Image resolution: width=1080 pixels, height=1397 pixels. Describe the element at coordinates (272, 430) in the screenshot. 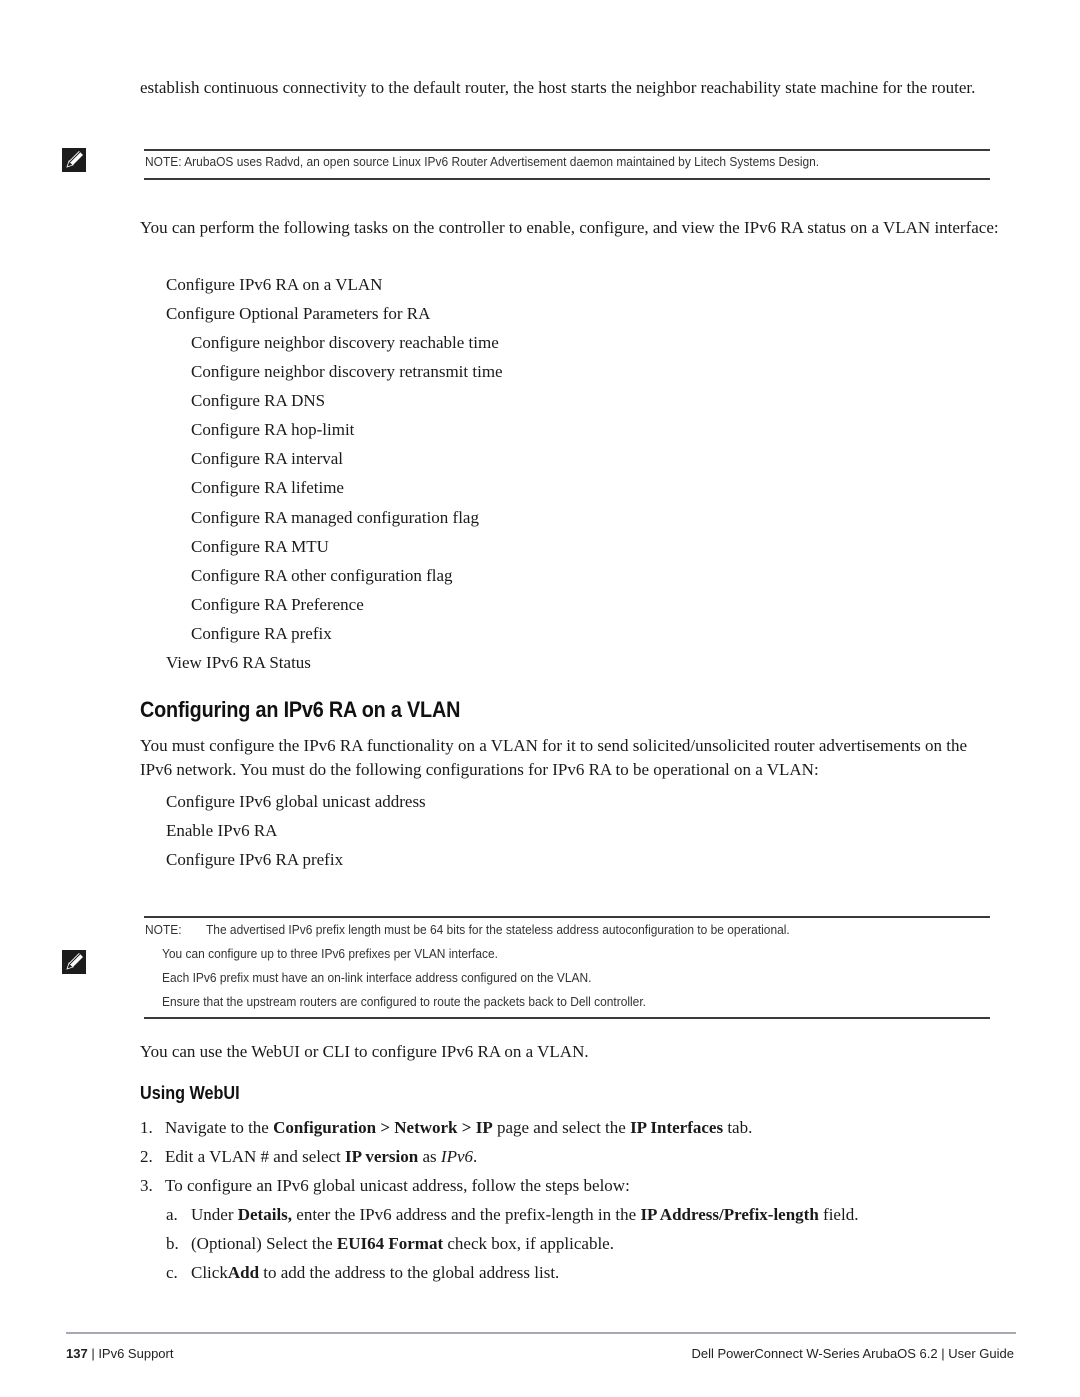

I see `list-item: Configure RA hop-limit` at that location.